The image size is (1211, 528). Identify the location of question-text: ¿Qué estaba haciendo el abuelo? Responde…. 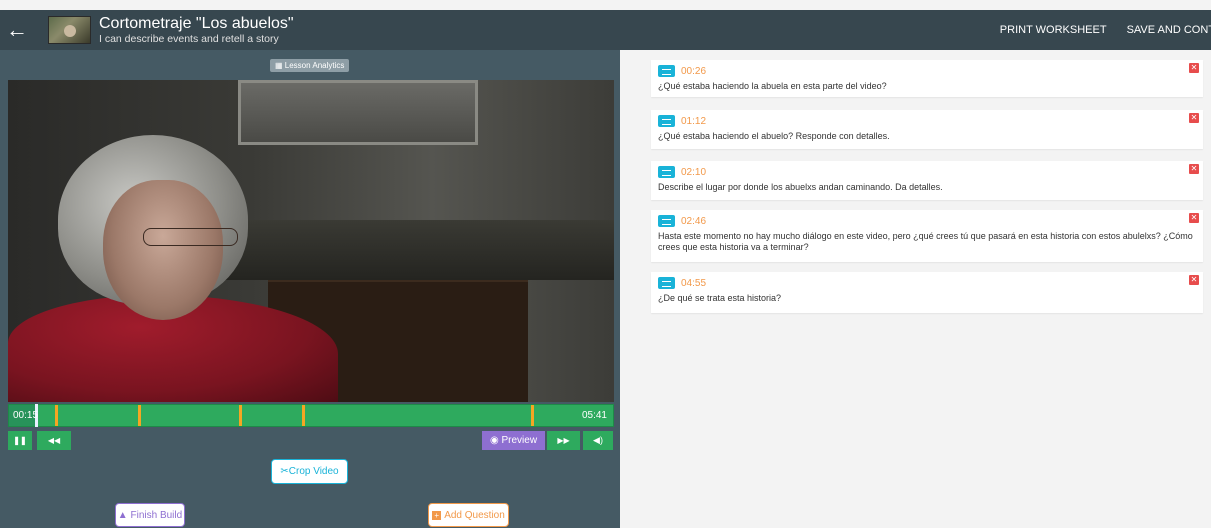
(774, 136).